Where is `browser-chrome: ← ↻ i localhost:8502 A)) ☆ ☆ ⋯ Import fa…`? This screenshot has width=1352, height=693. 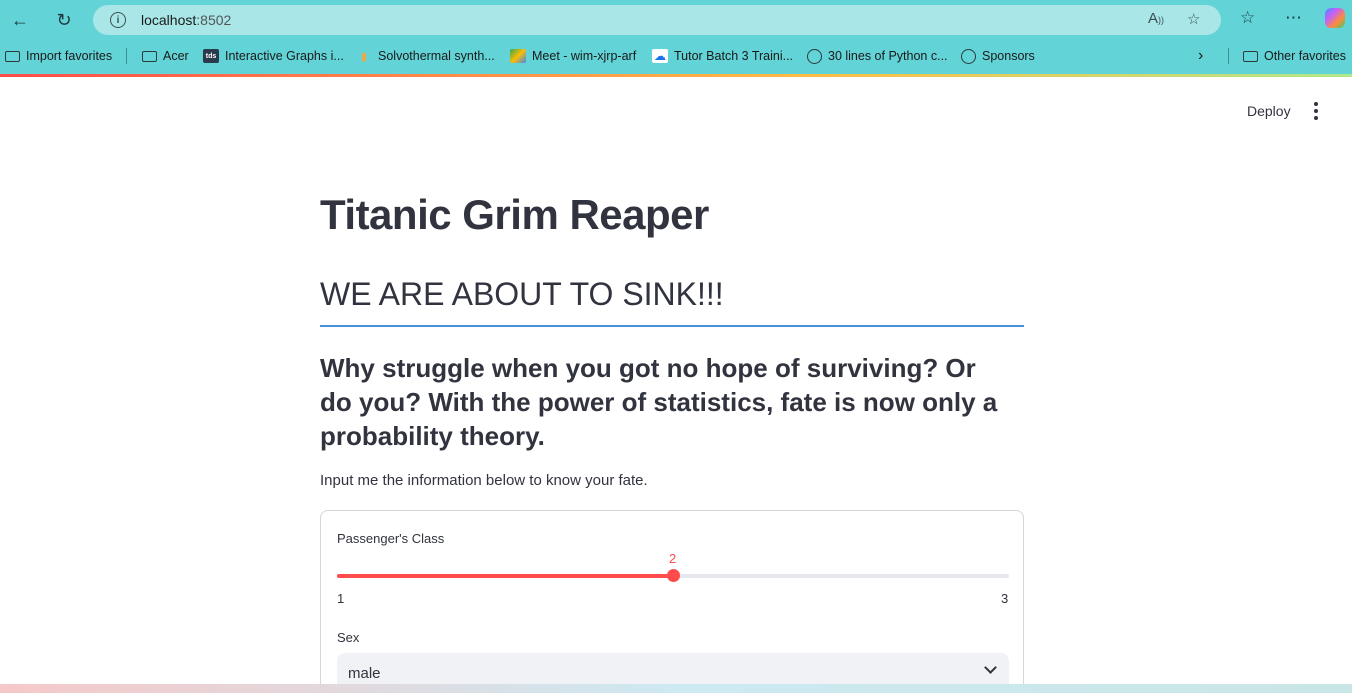 browser-chrome: ← ↻ i localhost:8502 A)) ☆ ☆ ⋯ Import fa… is located at coordinates (676, 37).